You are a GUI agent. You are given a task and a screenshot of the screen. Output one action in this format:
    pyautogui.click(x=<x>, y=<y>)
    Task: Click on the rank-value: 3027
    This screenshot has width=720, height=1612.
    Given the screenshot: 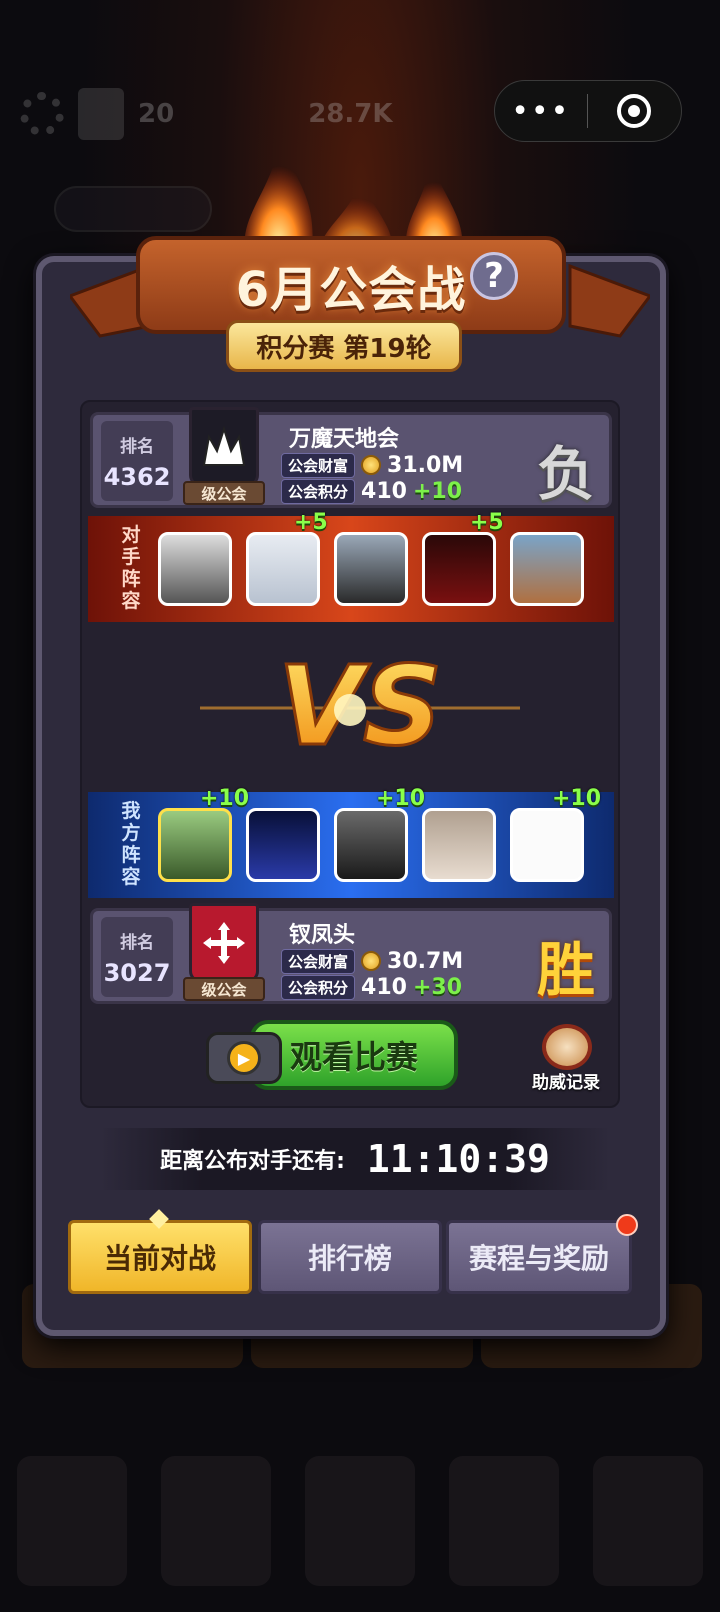 What is the action you would take?
    pyautogui.click(x=137, y=972)
    